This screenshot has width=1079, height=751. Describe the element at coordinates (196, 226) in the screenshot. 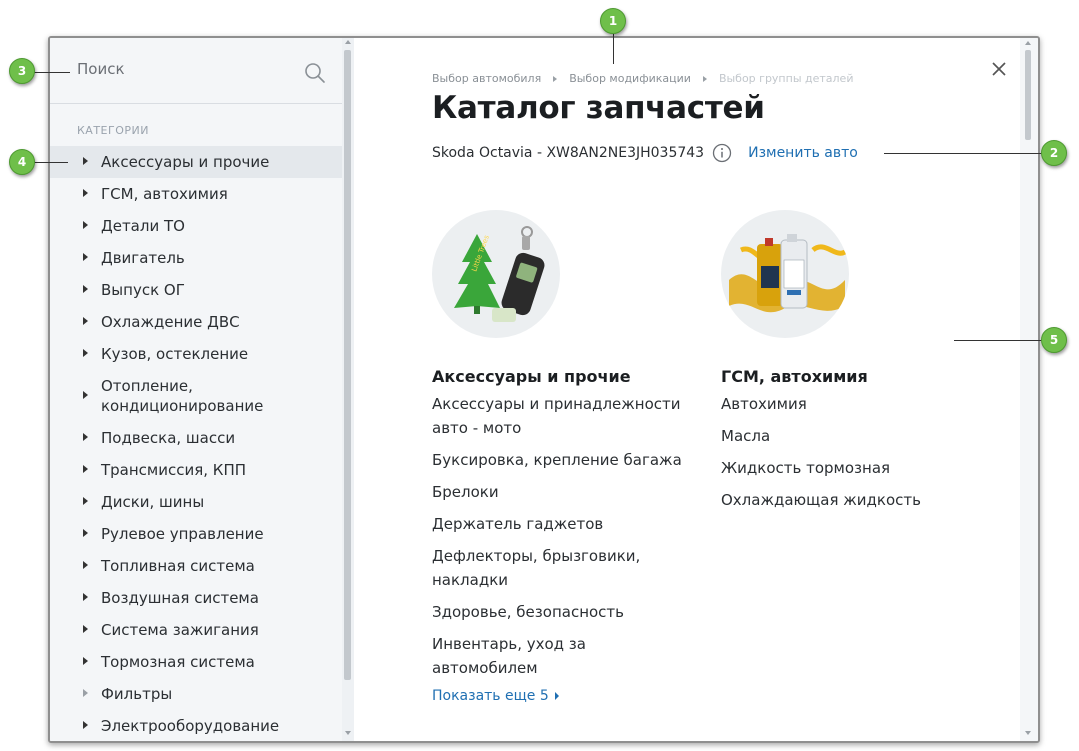

I see `category-item: Детали ТО` at that location.